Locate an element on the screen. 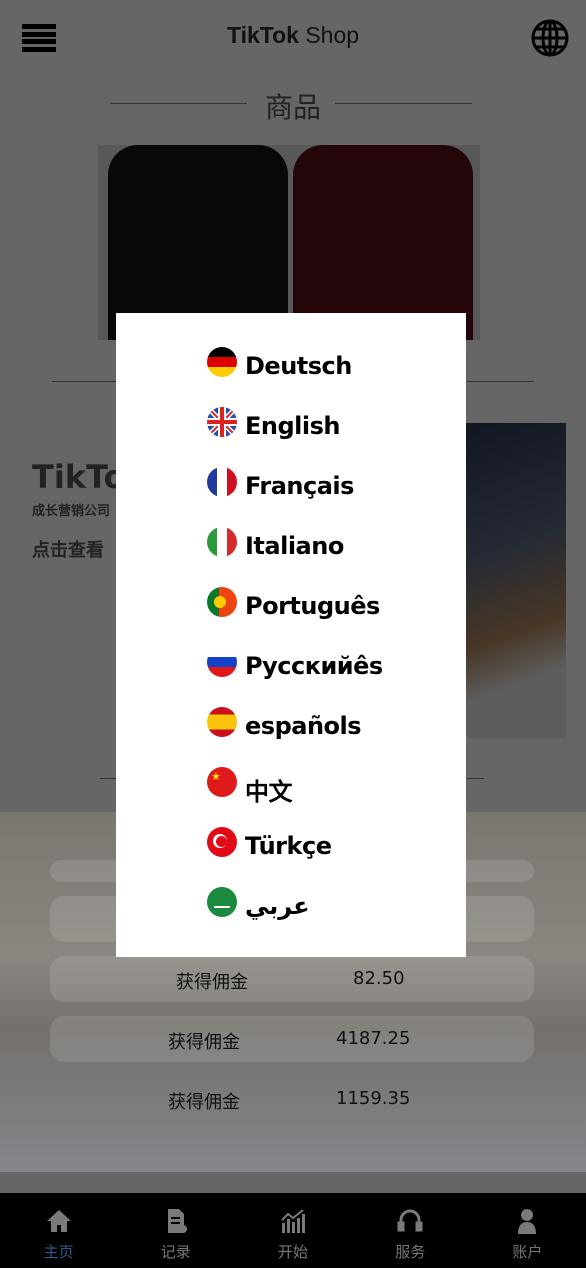  language-option-deutsch: Deutsch is located at coordinates (279, 363).